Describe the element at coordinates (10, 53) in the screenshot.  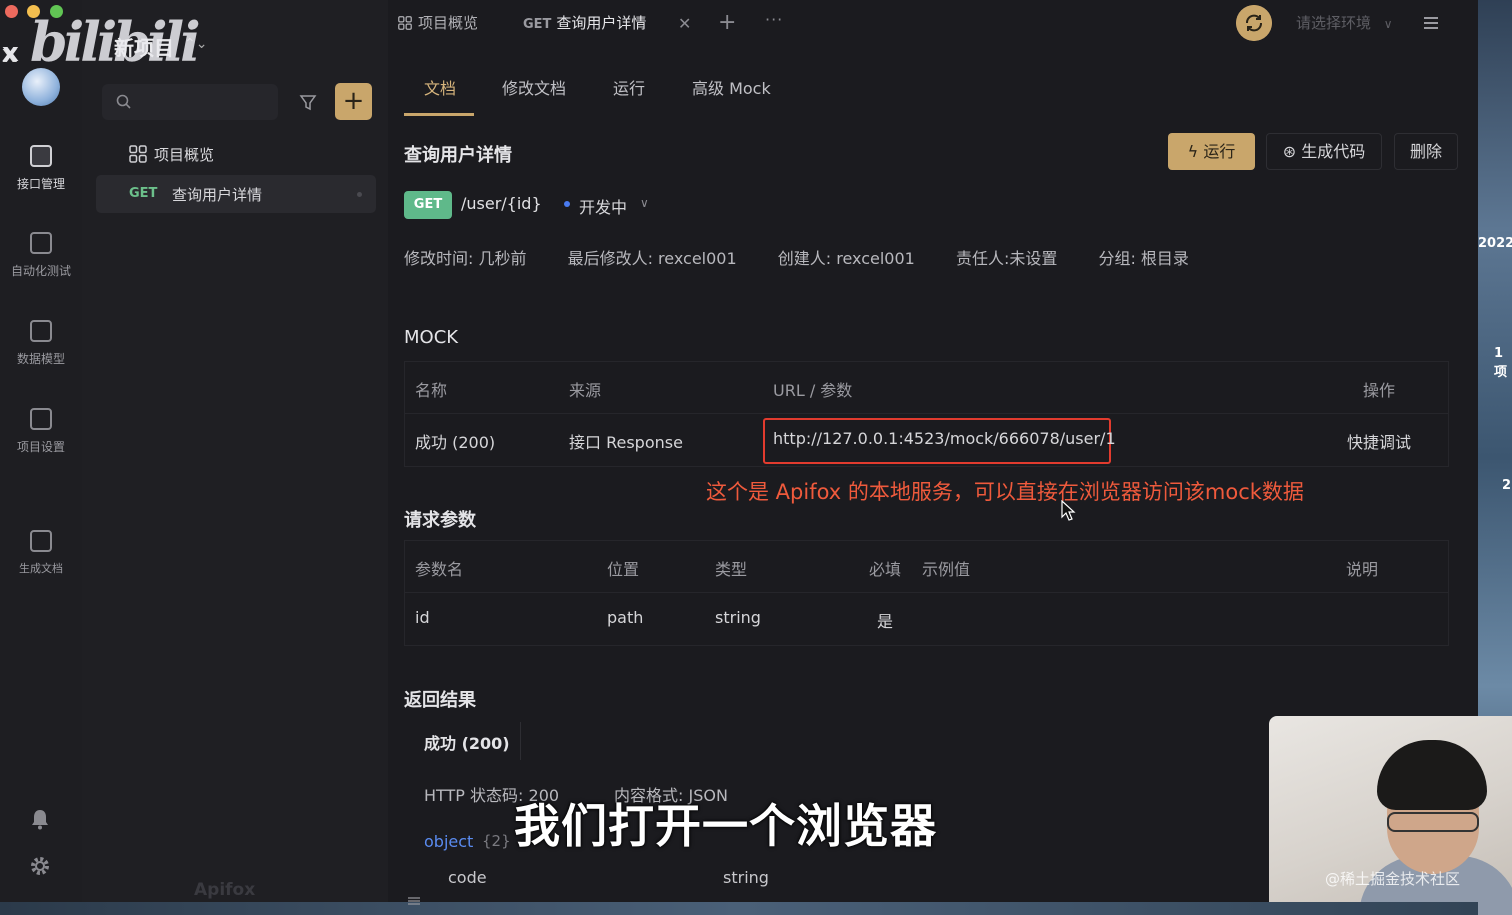
I see `bilibili-close-mark: x` at that location.